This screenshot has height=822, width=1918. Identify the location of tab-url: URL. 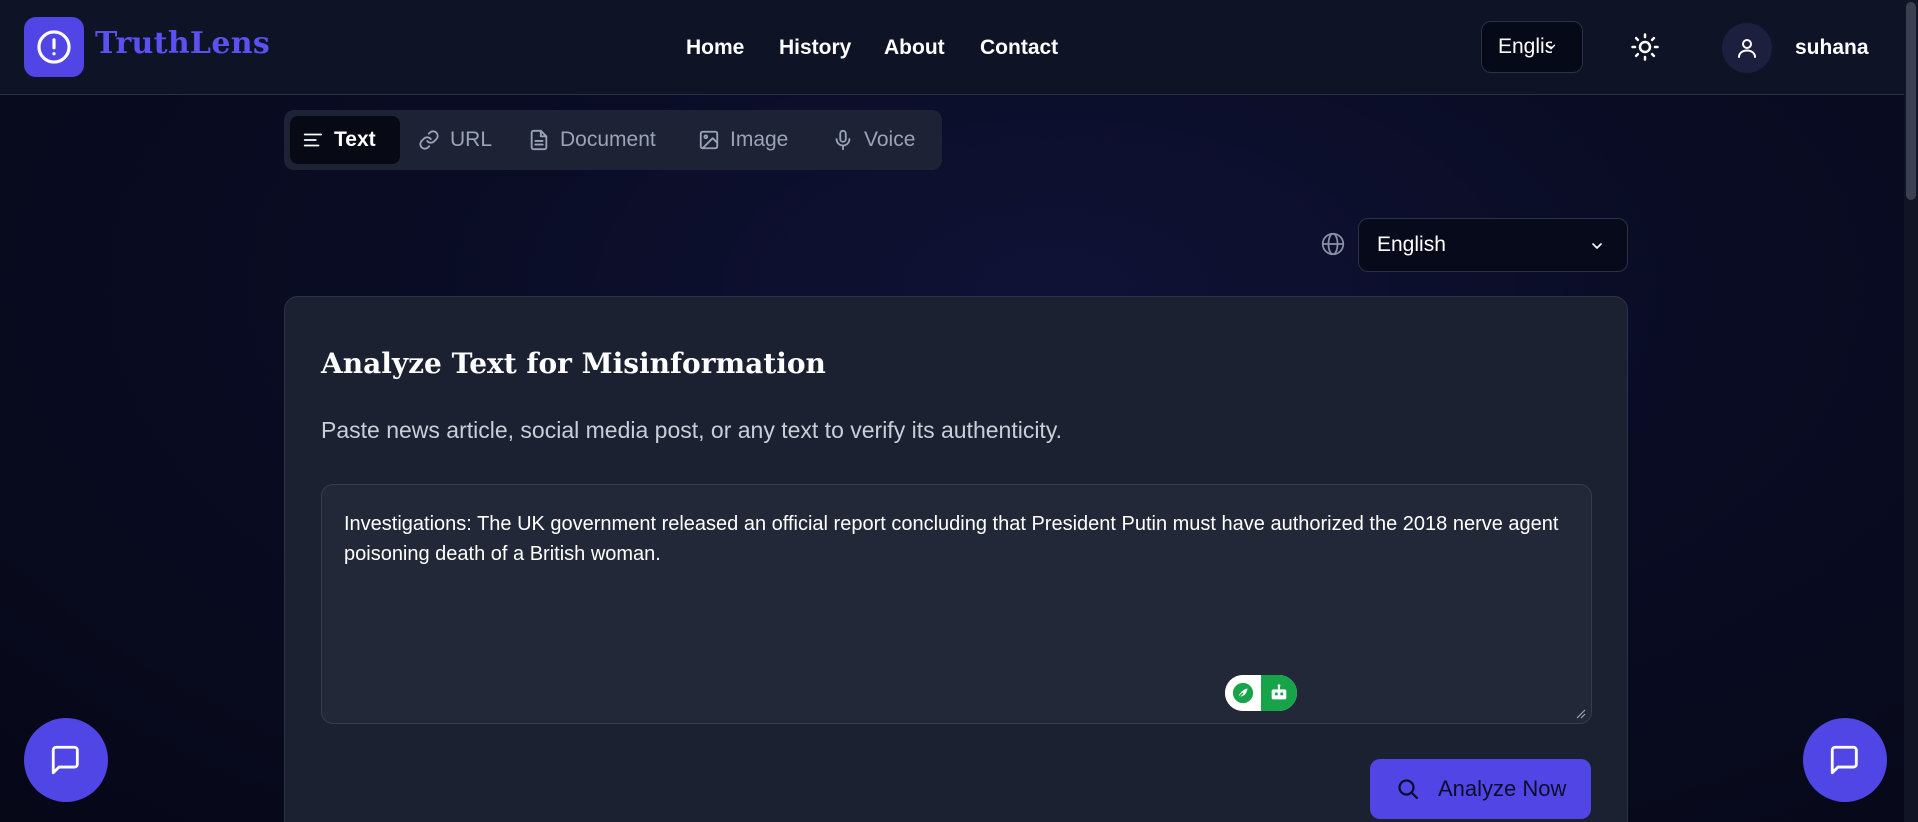
(455, 140).